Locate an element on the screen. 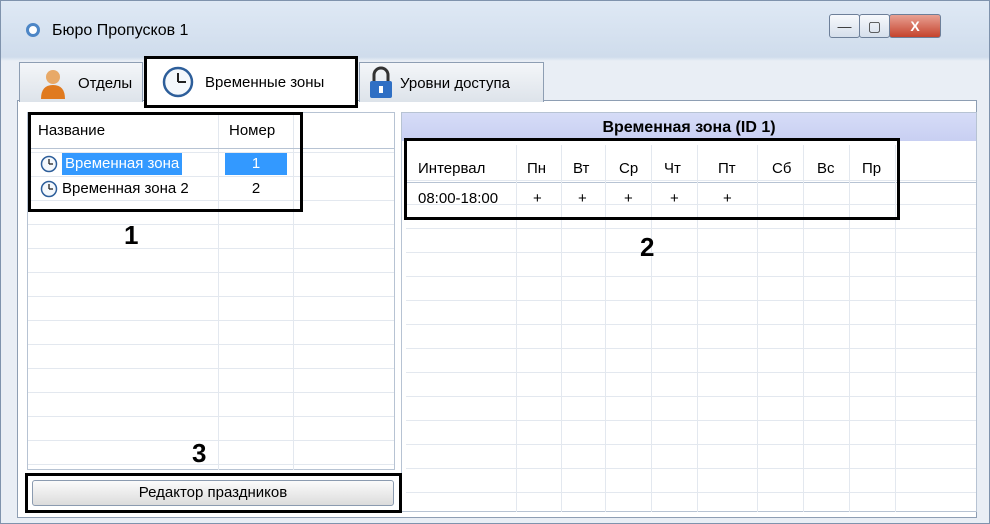 This screenshot has height=524, width=990. callout-label-3: 3 is located at coordinates (199, 453).